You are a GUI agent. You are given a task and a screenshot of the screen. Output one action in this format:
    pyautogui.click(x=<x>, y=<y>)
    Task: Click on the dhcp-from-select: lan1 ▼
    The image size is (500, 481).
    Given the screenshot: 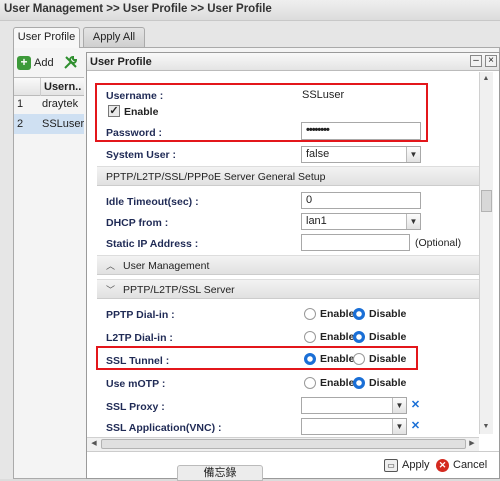 What is the action you would take?
    pyautogui.click(x=361, y=221)
    